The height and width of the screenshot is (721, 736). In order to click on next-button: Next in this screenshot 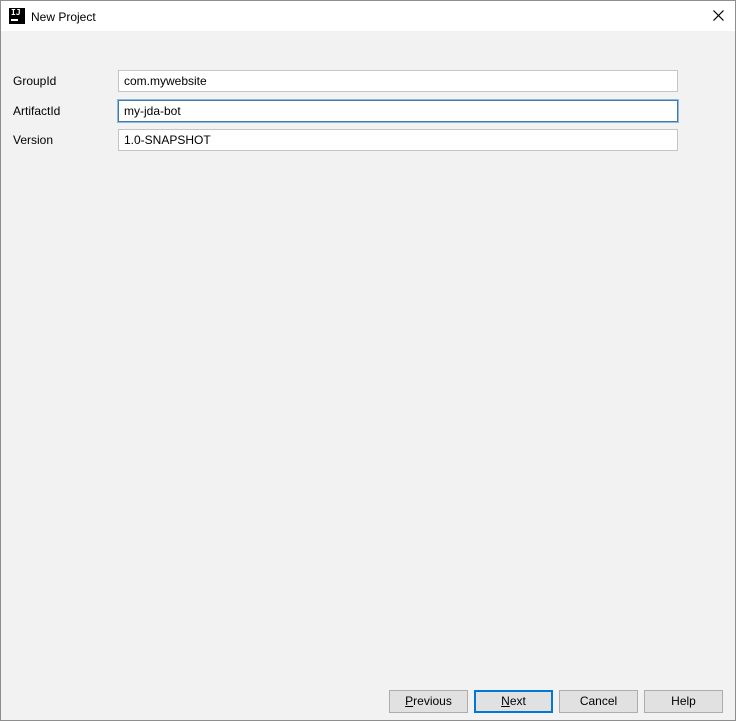, I will do `click(513, 701)`.